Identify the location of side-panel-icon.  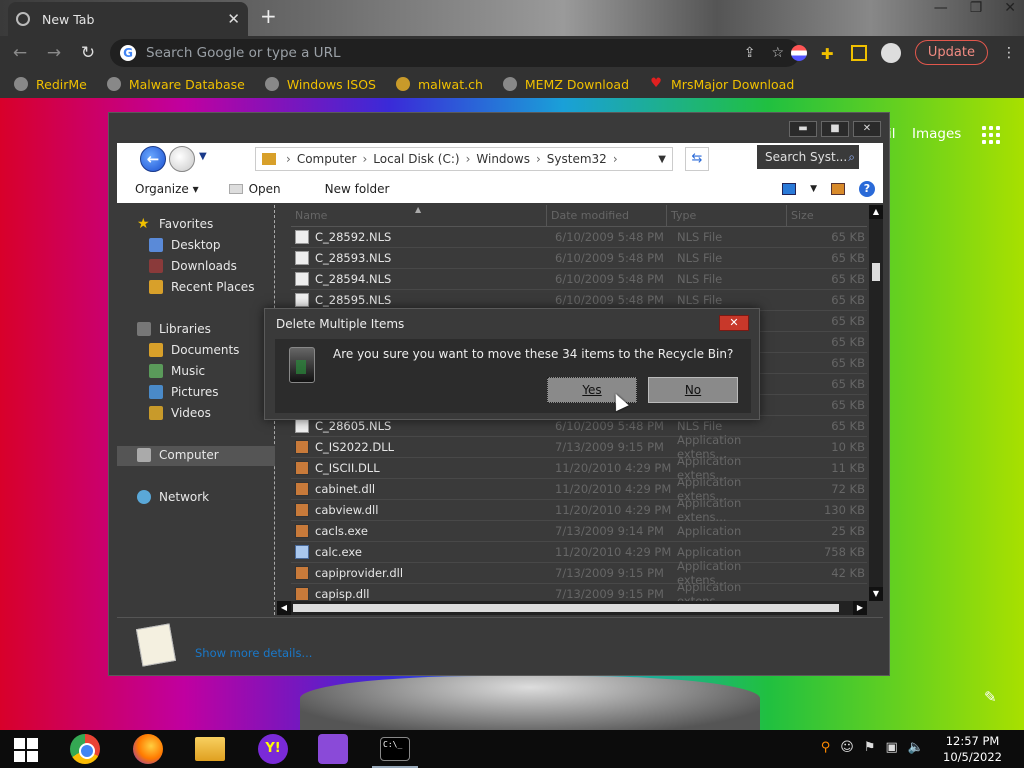
(858, 52).